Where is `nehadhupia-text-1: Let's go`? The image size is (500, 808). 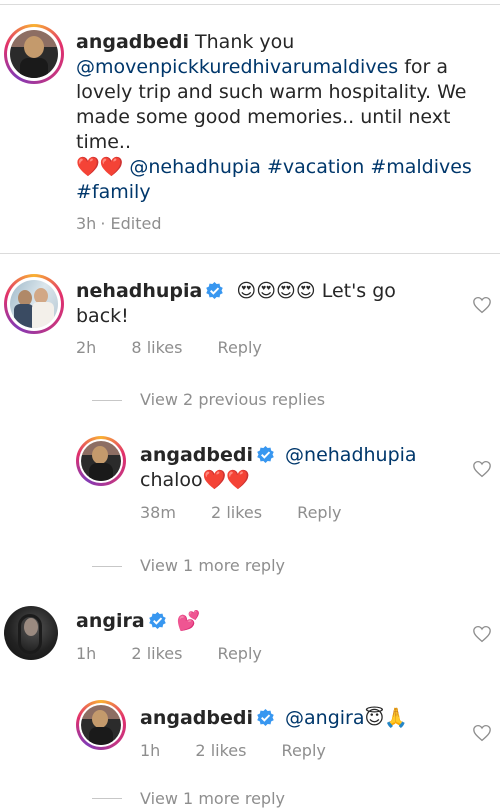
nehadhupia-text-1: Let's go is located at coordinates (358, 291).